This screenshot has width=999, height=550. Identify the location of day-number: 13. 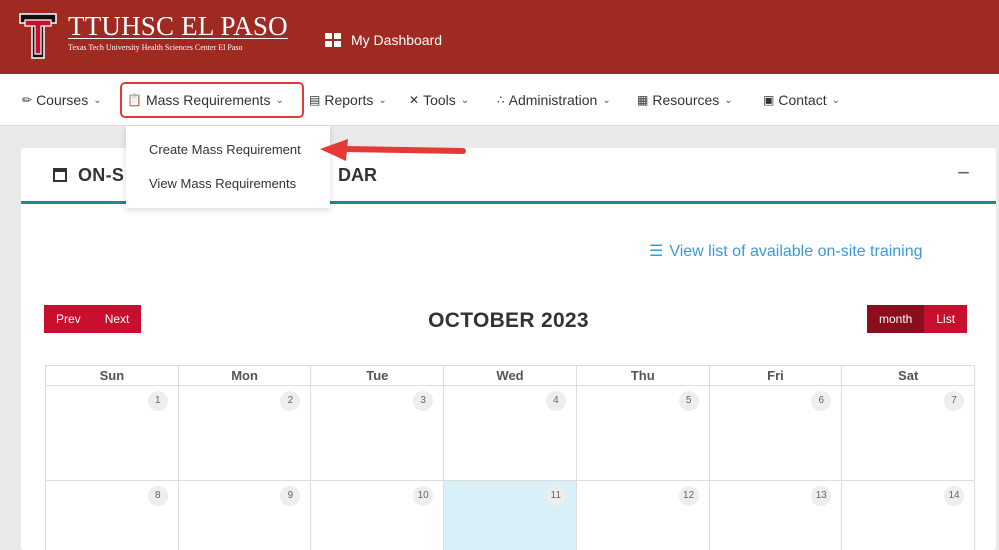
(821, 496).